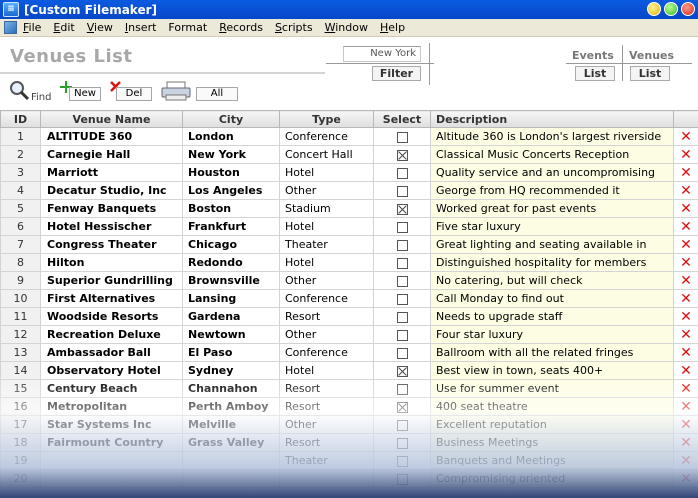 Image resolution: width=698 pixels, height=498 pixels. Describe the element at coordinates (396, 73) in the screenshot. I see `filter-button: Filter` at that location.